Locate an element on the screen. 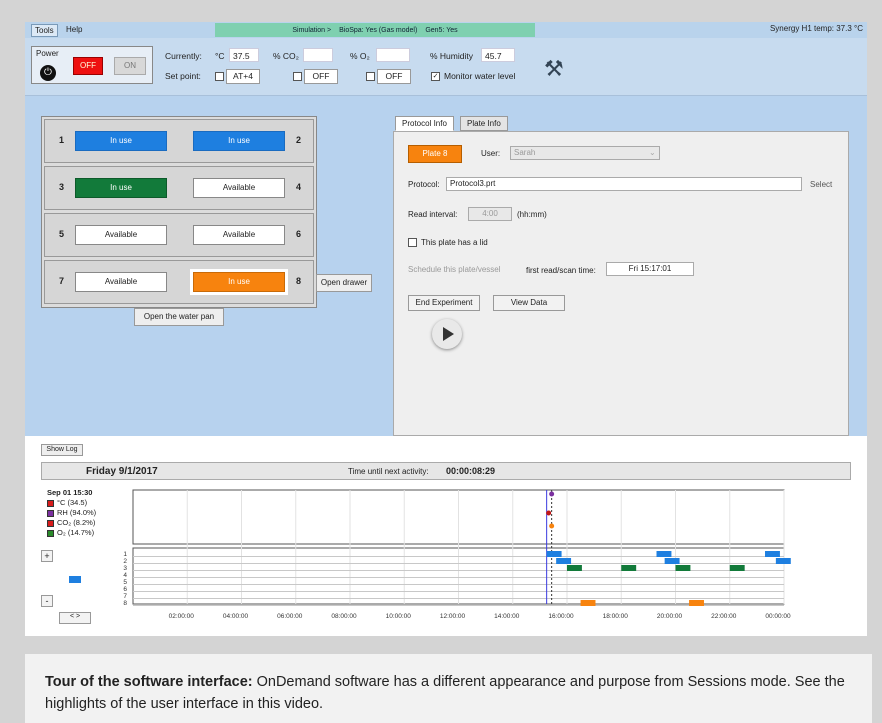 The width and height of the screenshot is (882, 723). play-icon is located at coordinates (447, 334).